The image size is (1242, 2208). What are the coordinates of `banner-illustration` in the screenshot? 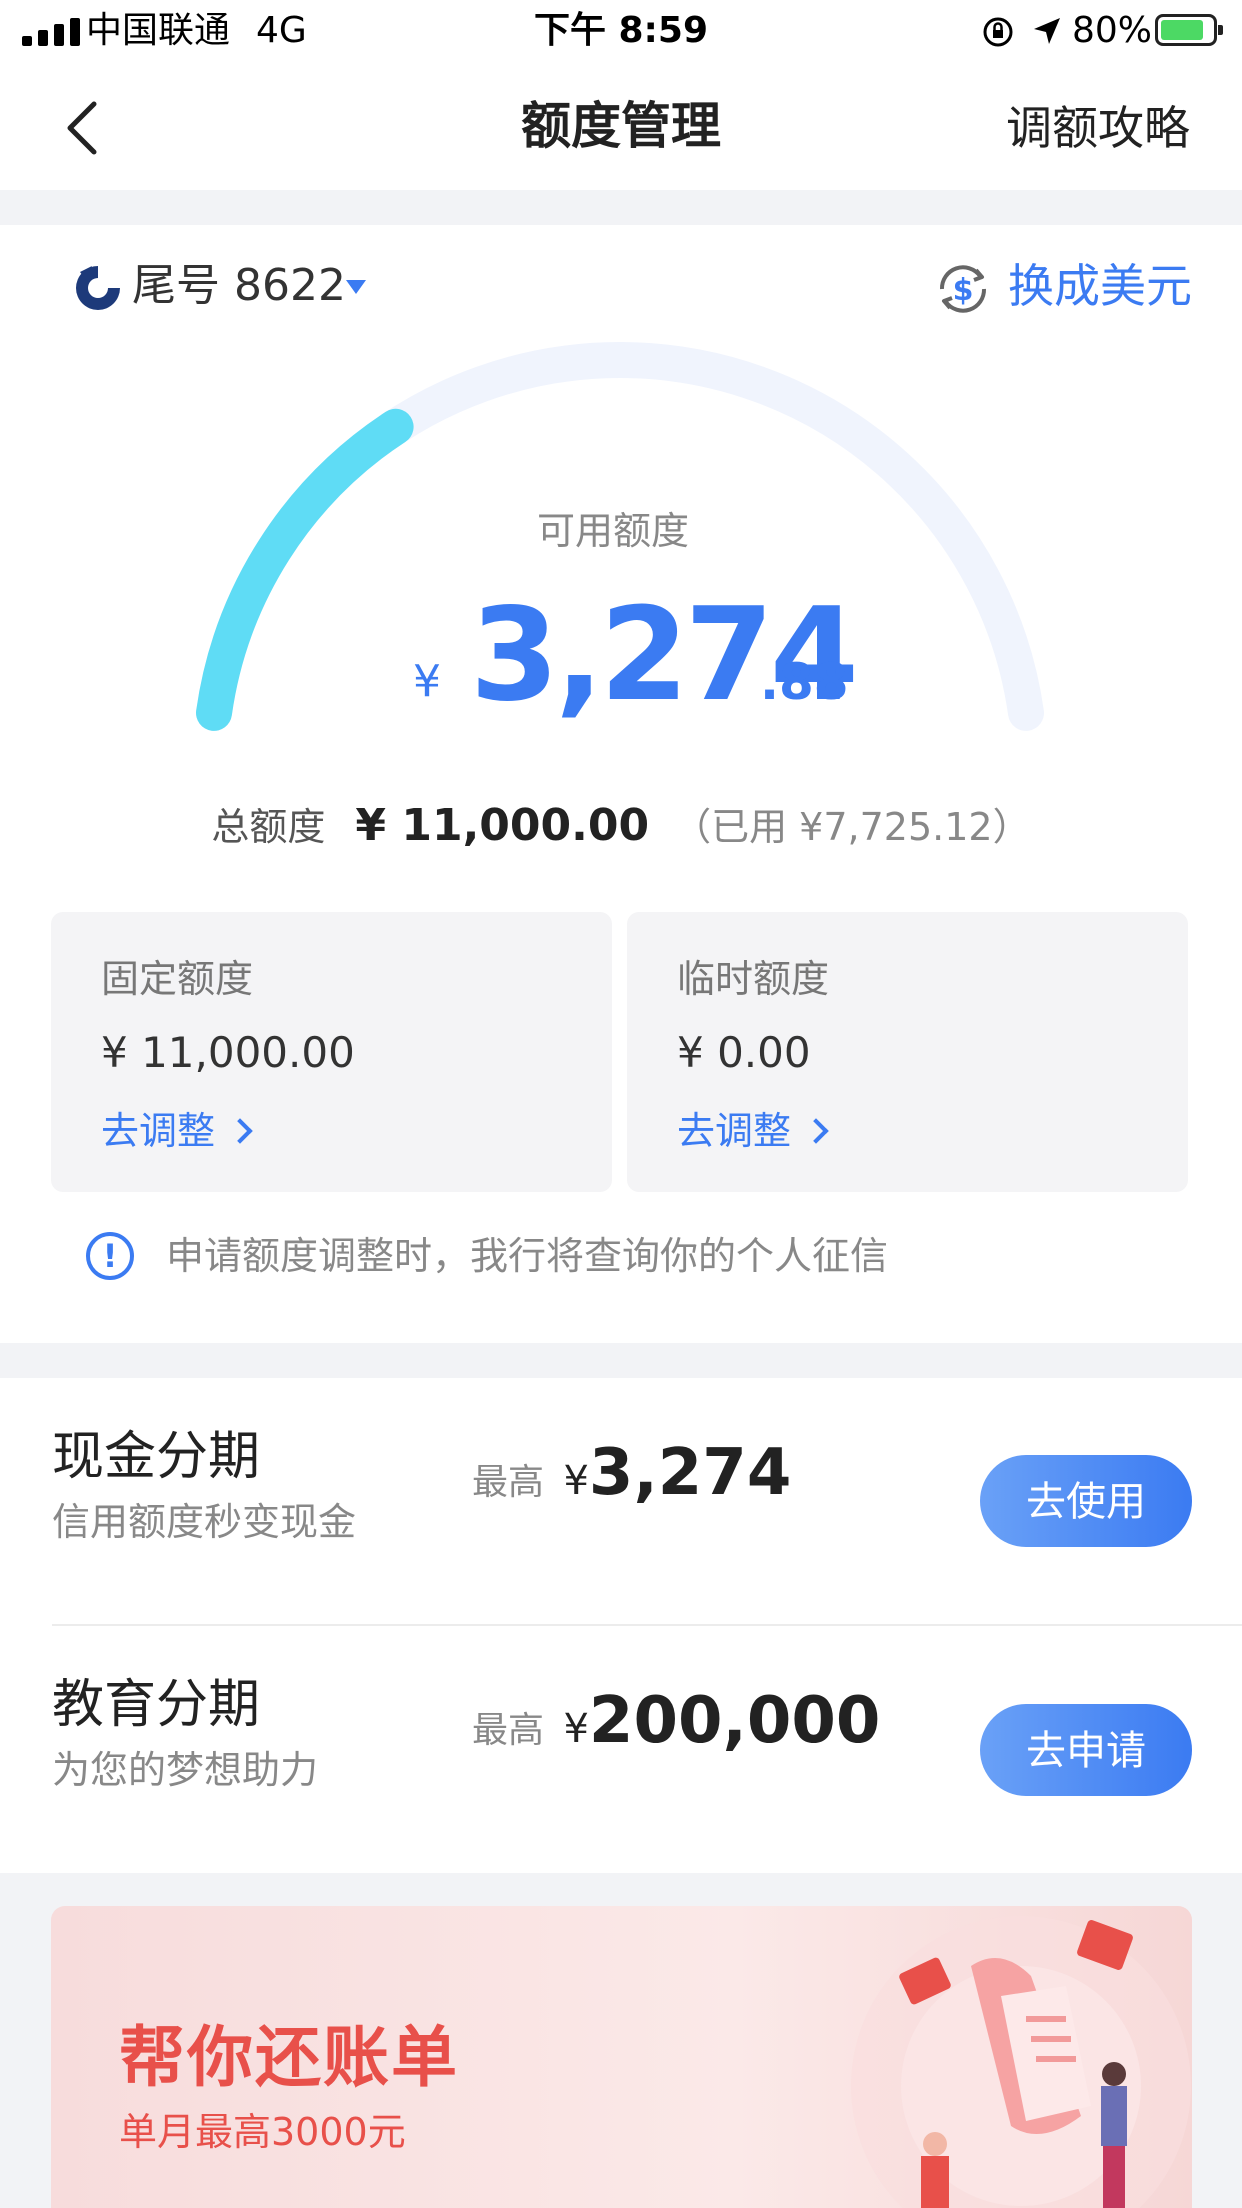 It's located at (1021, 2062).